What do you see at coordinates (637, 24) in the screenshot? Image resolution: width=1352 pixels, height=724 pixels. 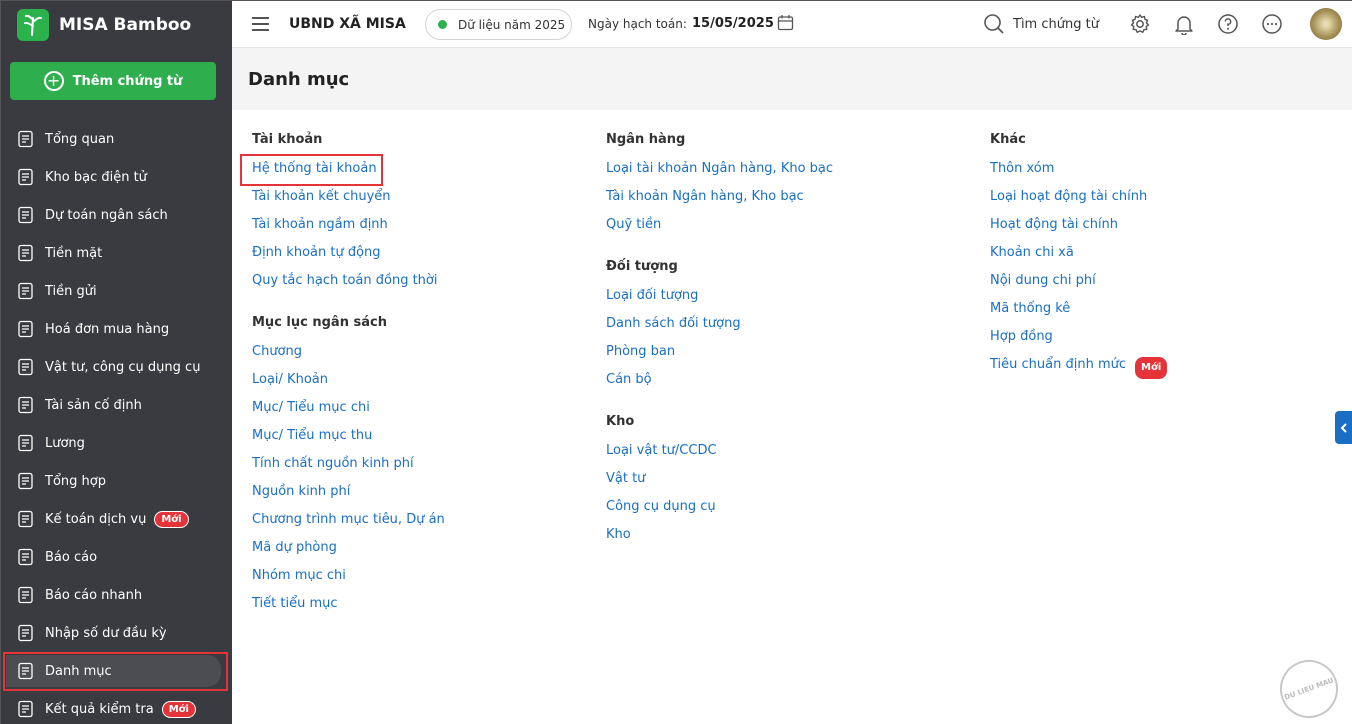 I see `posting-date-label: Ngày hạch toán:` at bounding box center [637, 24].